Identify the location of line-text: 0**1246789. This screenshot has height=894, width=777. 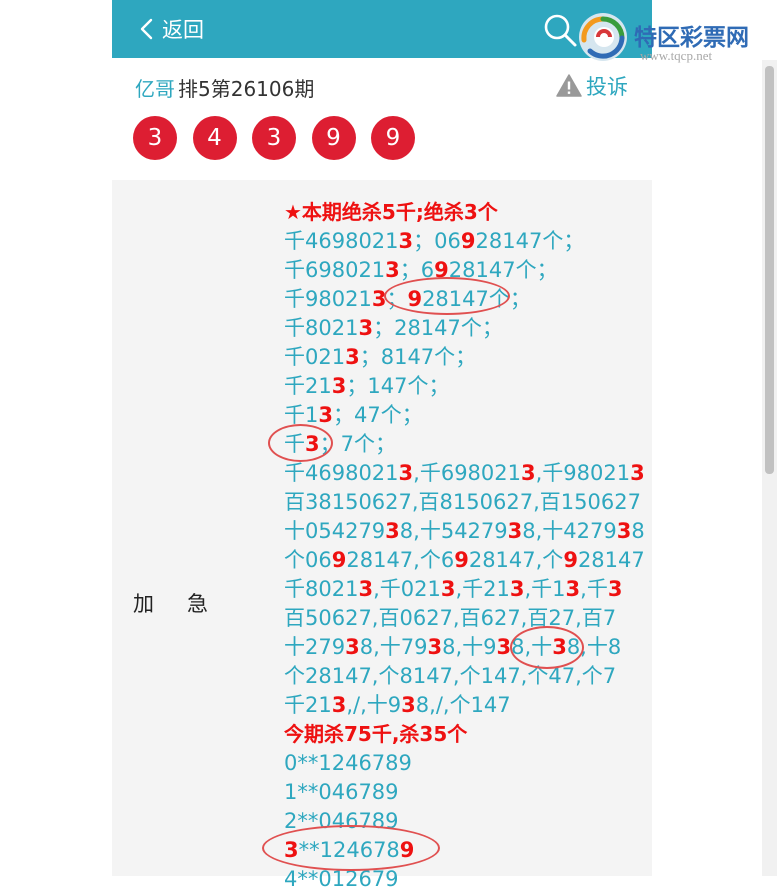
(348, 763).